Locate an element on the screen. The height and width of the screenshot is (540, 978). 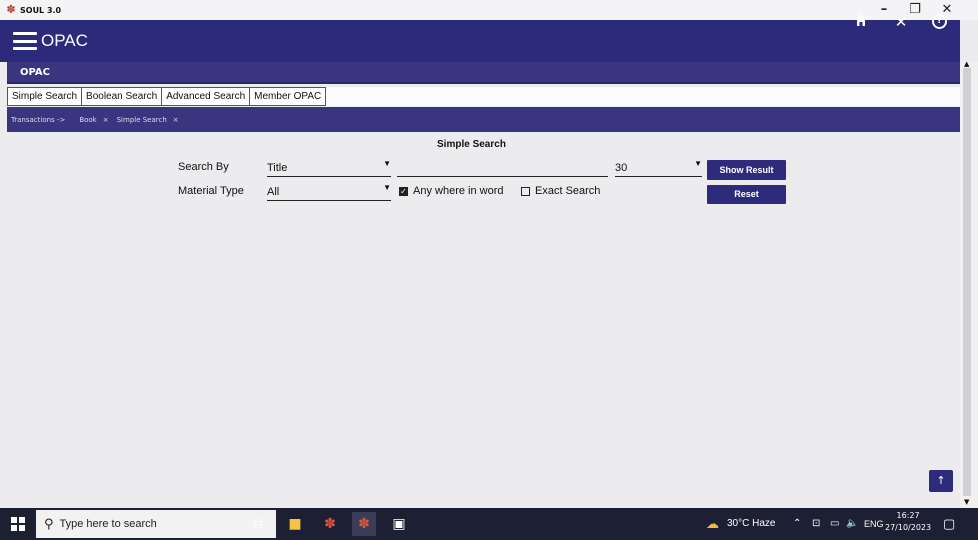
app-brand: OPAC is located at coordinates (64, 40).